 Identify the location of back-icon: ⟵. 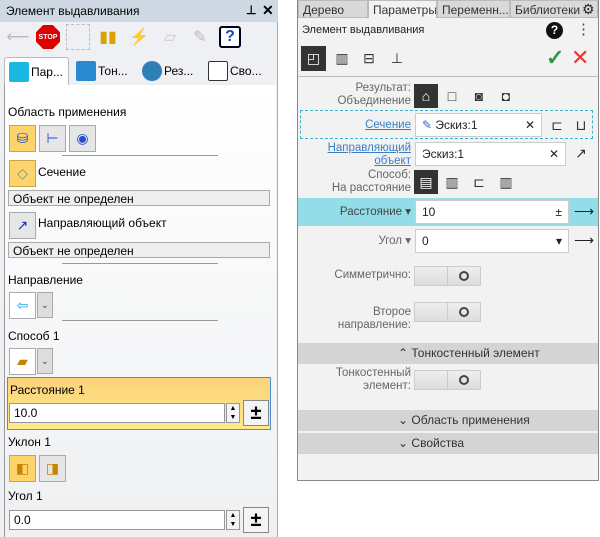
(18, 37).